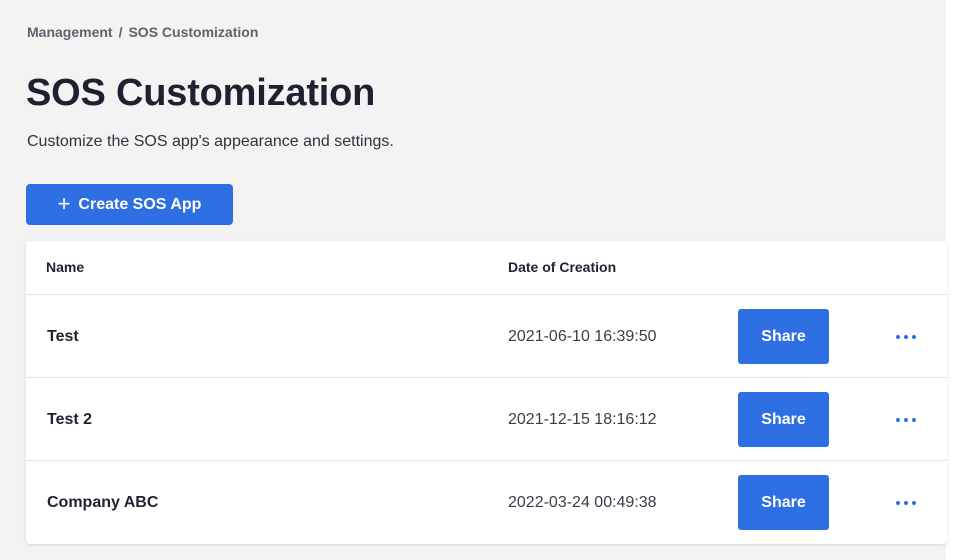 The height and width of the screenshot is (560, 954). What do you see at coordinates (582, 502) in the screenshot?
I see `creation-date: 2022-03-24 00:49:38` at bounding box center [582, 502].